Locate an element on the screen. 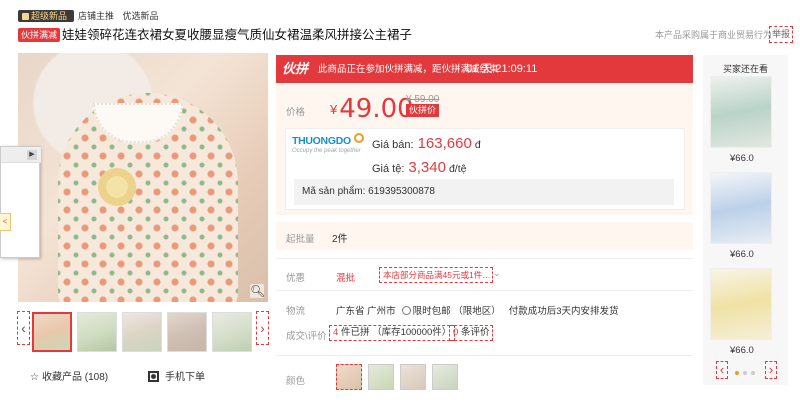 This screenshot has height=402, width=800. top-links: 店铺主推 优选新品 is located at coordinates (121, 16).